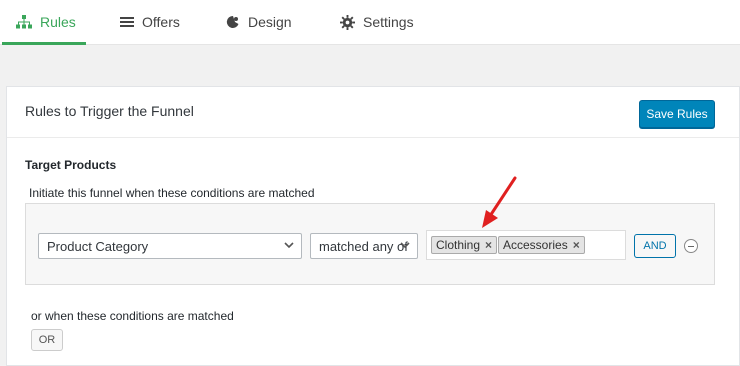 Image resolution: width=740 pixels, height=366 pixels. Describe the element at coordinates (24, 22) in the screenshot. I see `sitemap-icon` at that location.